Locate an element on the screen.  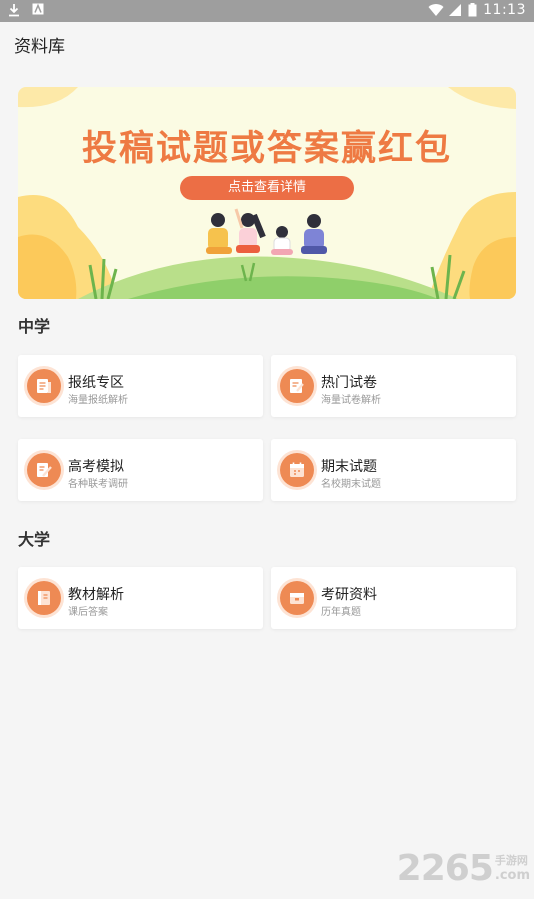
card-subtitle: 各种联考调研 is located at coordinates (98, 484).